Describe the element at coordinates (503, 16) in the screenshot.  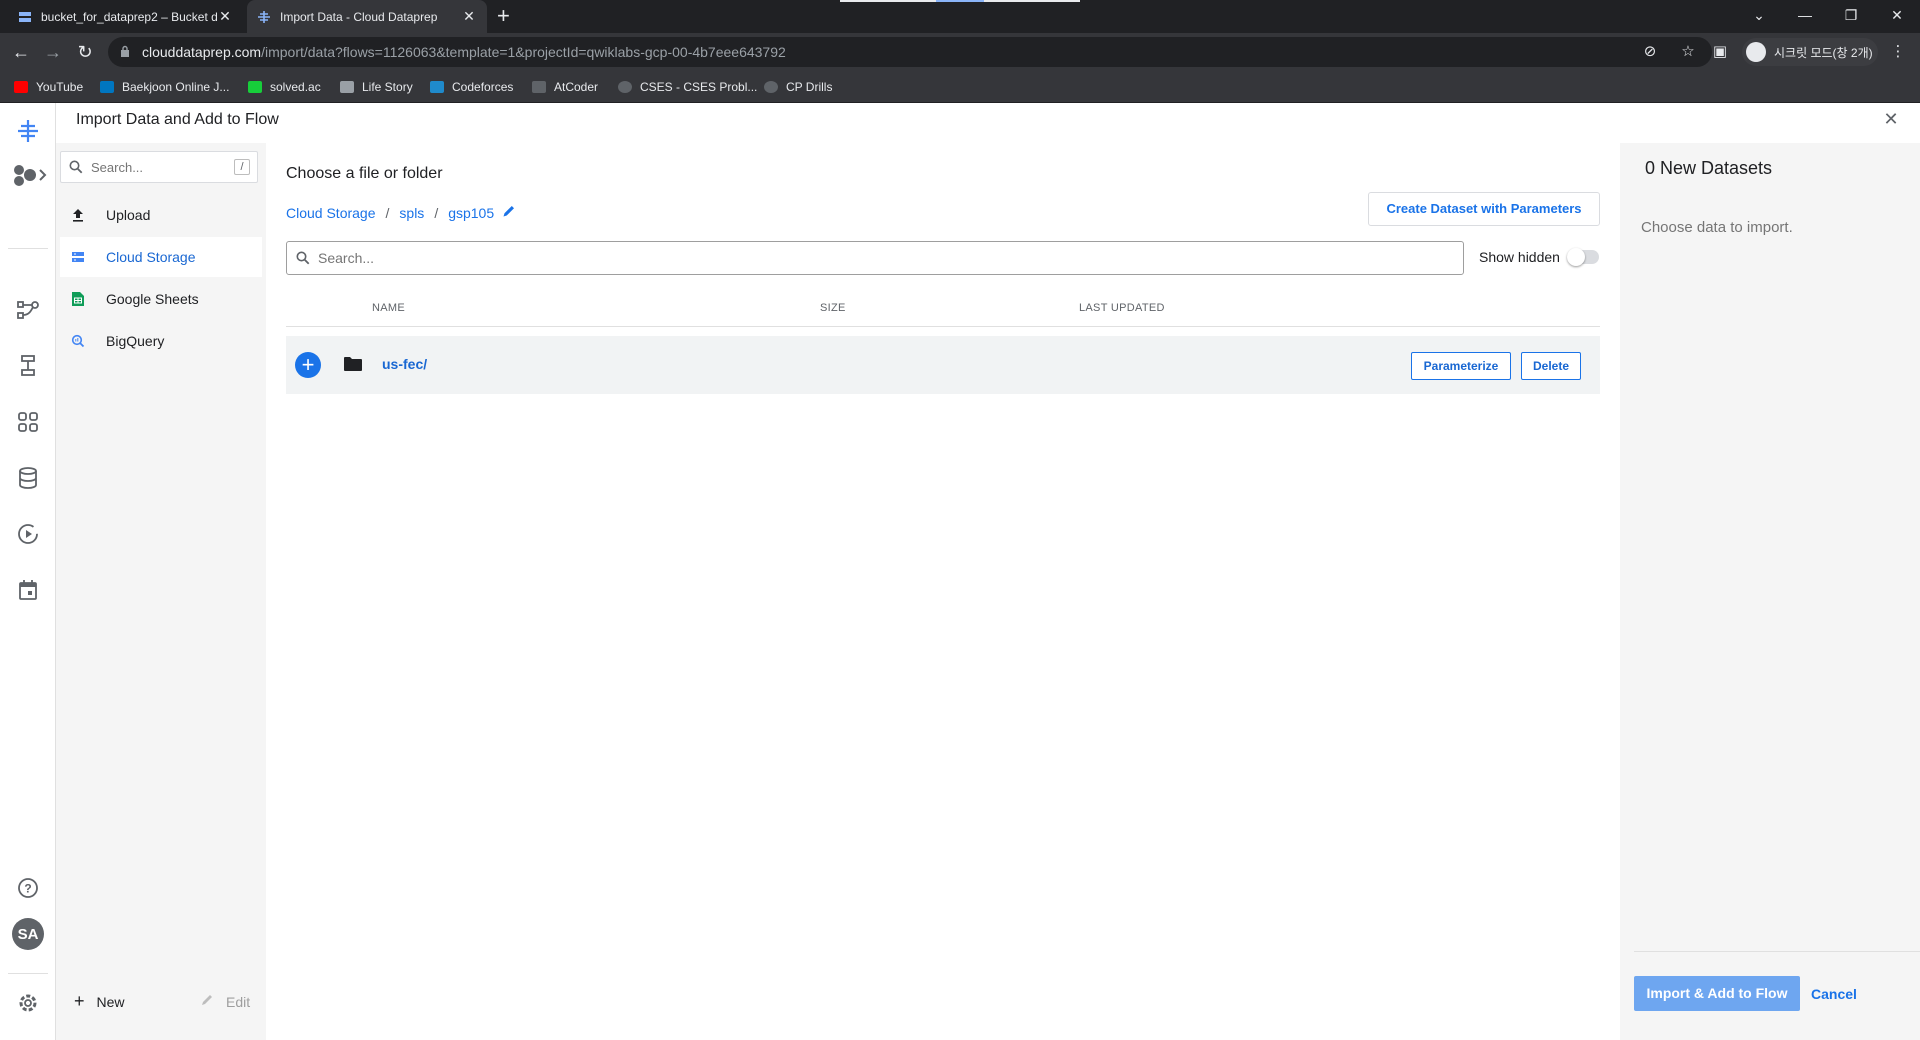
I see `new-tab-button: +` at that location.